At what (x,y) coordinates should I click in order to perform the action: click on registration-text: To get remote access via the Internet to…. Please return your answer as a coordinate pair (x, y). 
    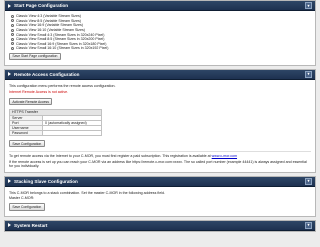
    Looking at the image, I should click on (110, 156).